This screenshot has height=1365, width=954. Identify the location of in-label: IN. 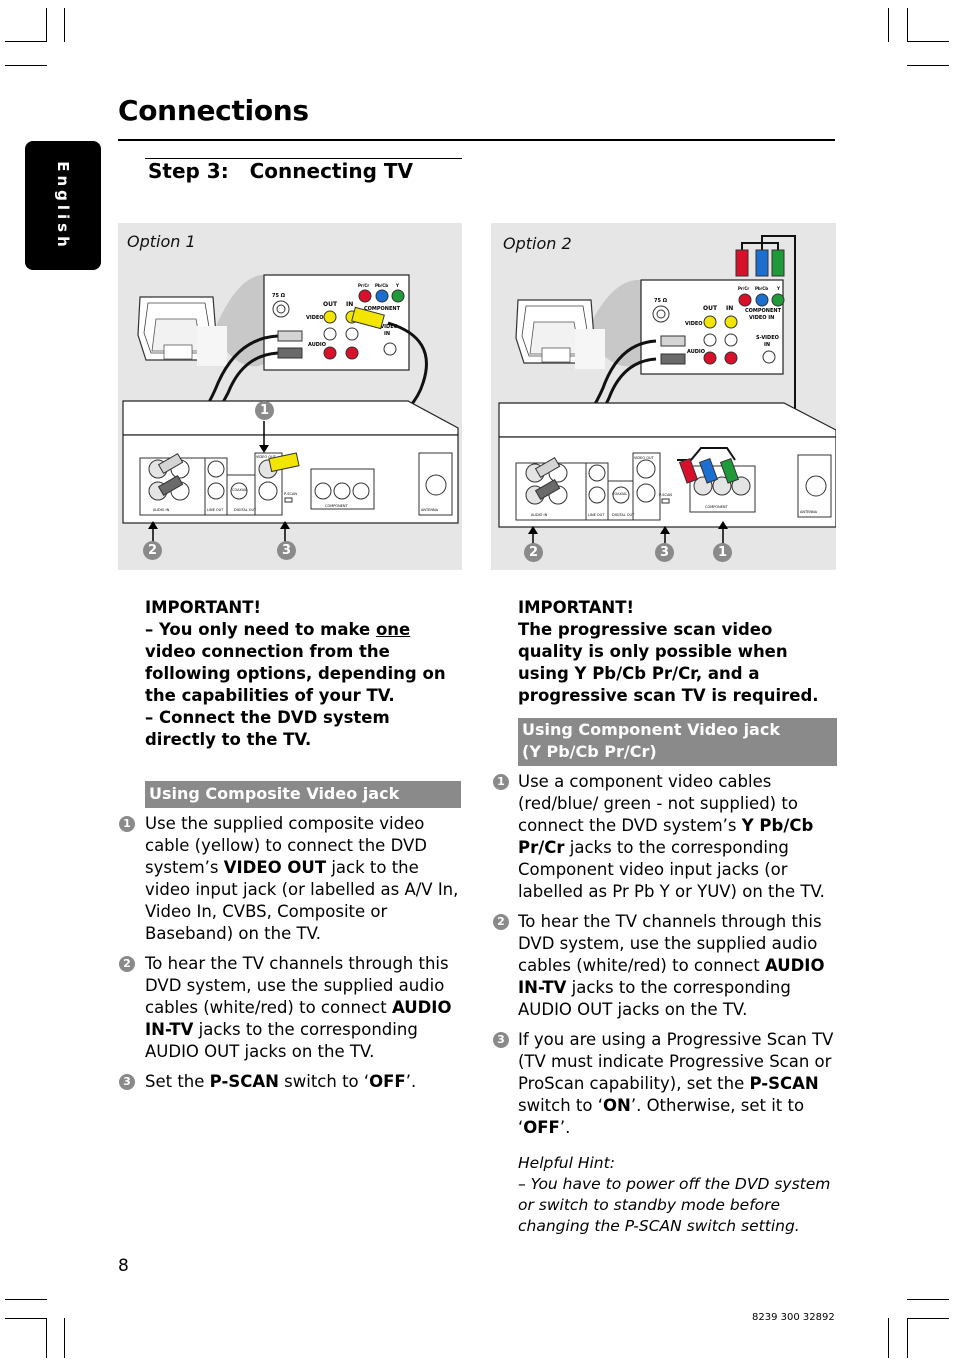
(349, 304).